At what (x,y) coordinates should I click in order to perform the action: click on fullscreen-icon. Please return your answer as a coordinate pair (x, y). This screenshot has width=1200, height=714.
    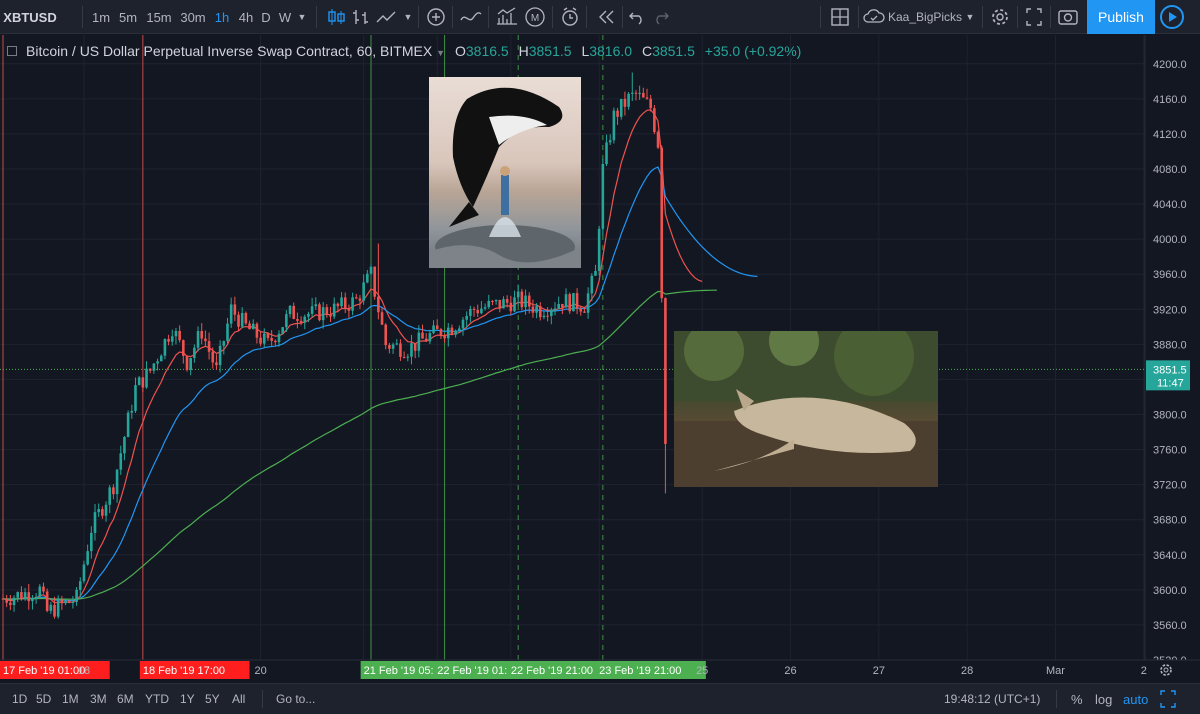
    Looking at the image, I should click on (1034, 17).